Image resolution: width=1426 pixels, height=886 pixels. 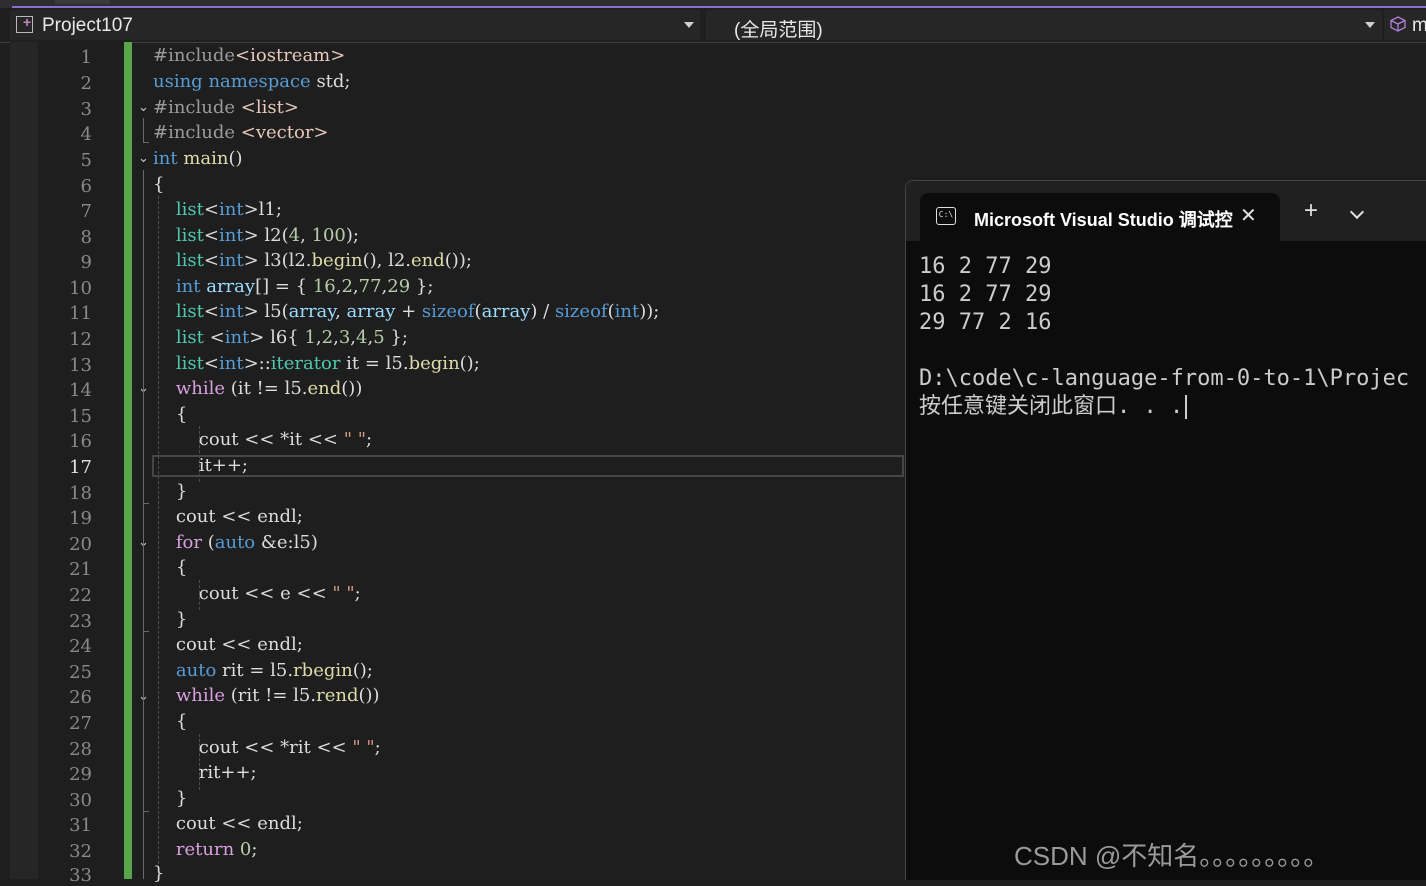 I want to click on code-line-26: while (rit != l5.rend()), so click(x=277, y=695).